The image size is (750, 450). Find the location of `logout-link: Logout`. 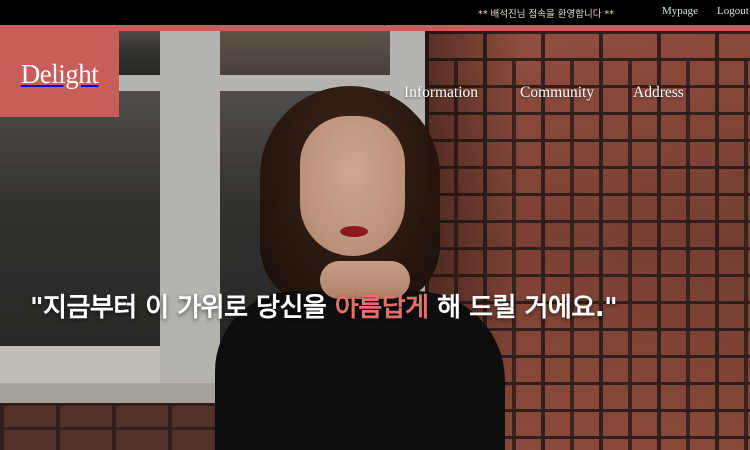

logout-link: Logout is located at coordinates (733, 11).